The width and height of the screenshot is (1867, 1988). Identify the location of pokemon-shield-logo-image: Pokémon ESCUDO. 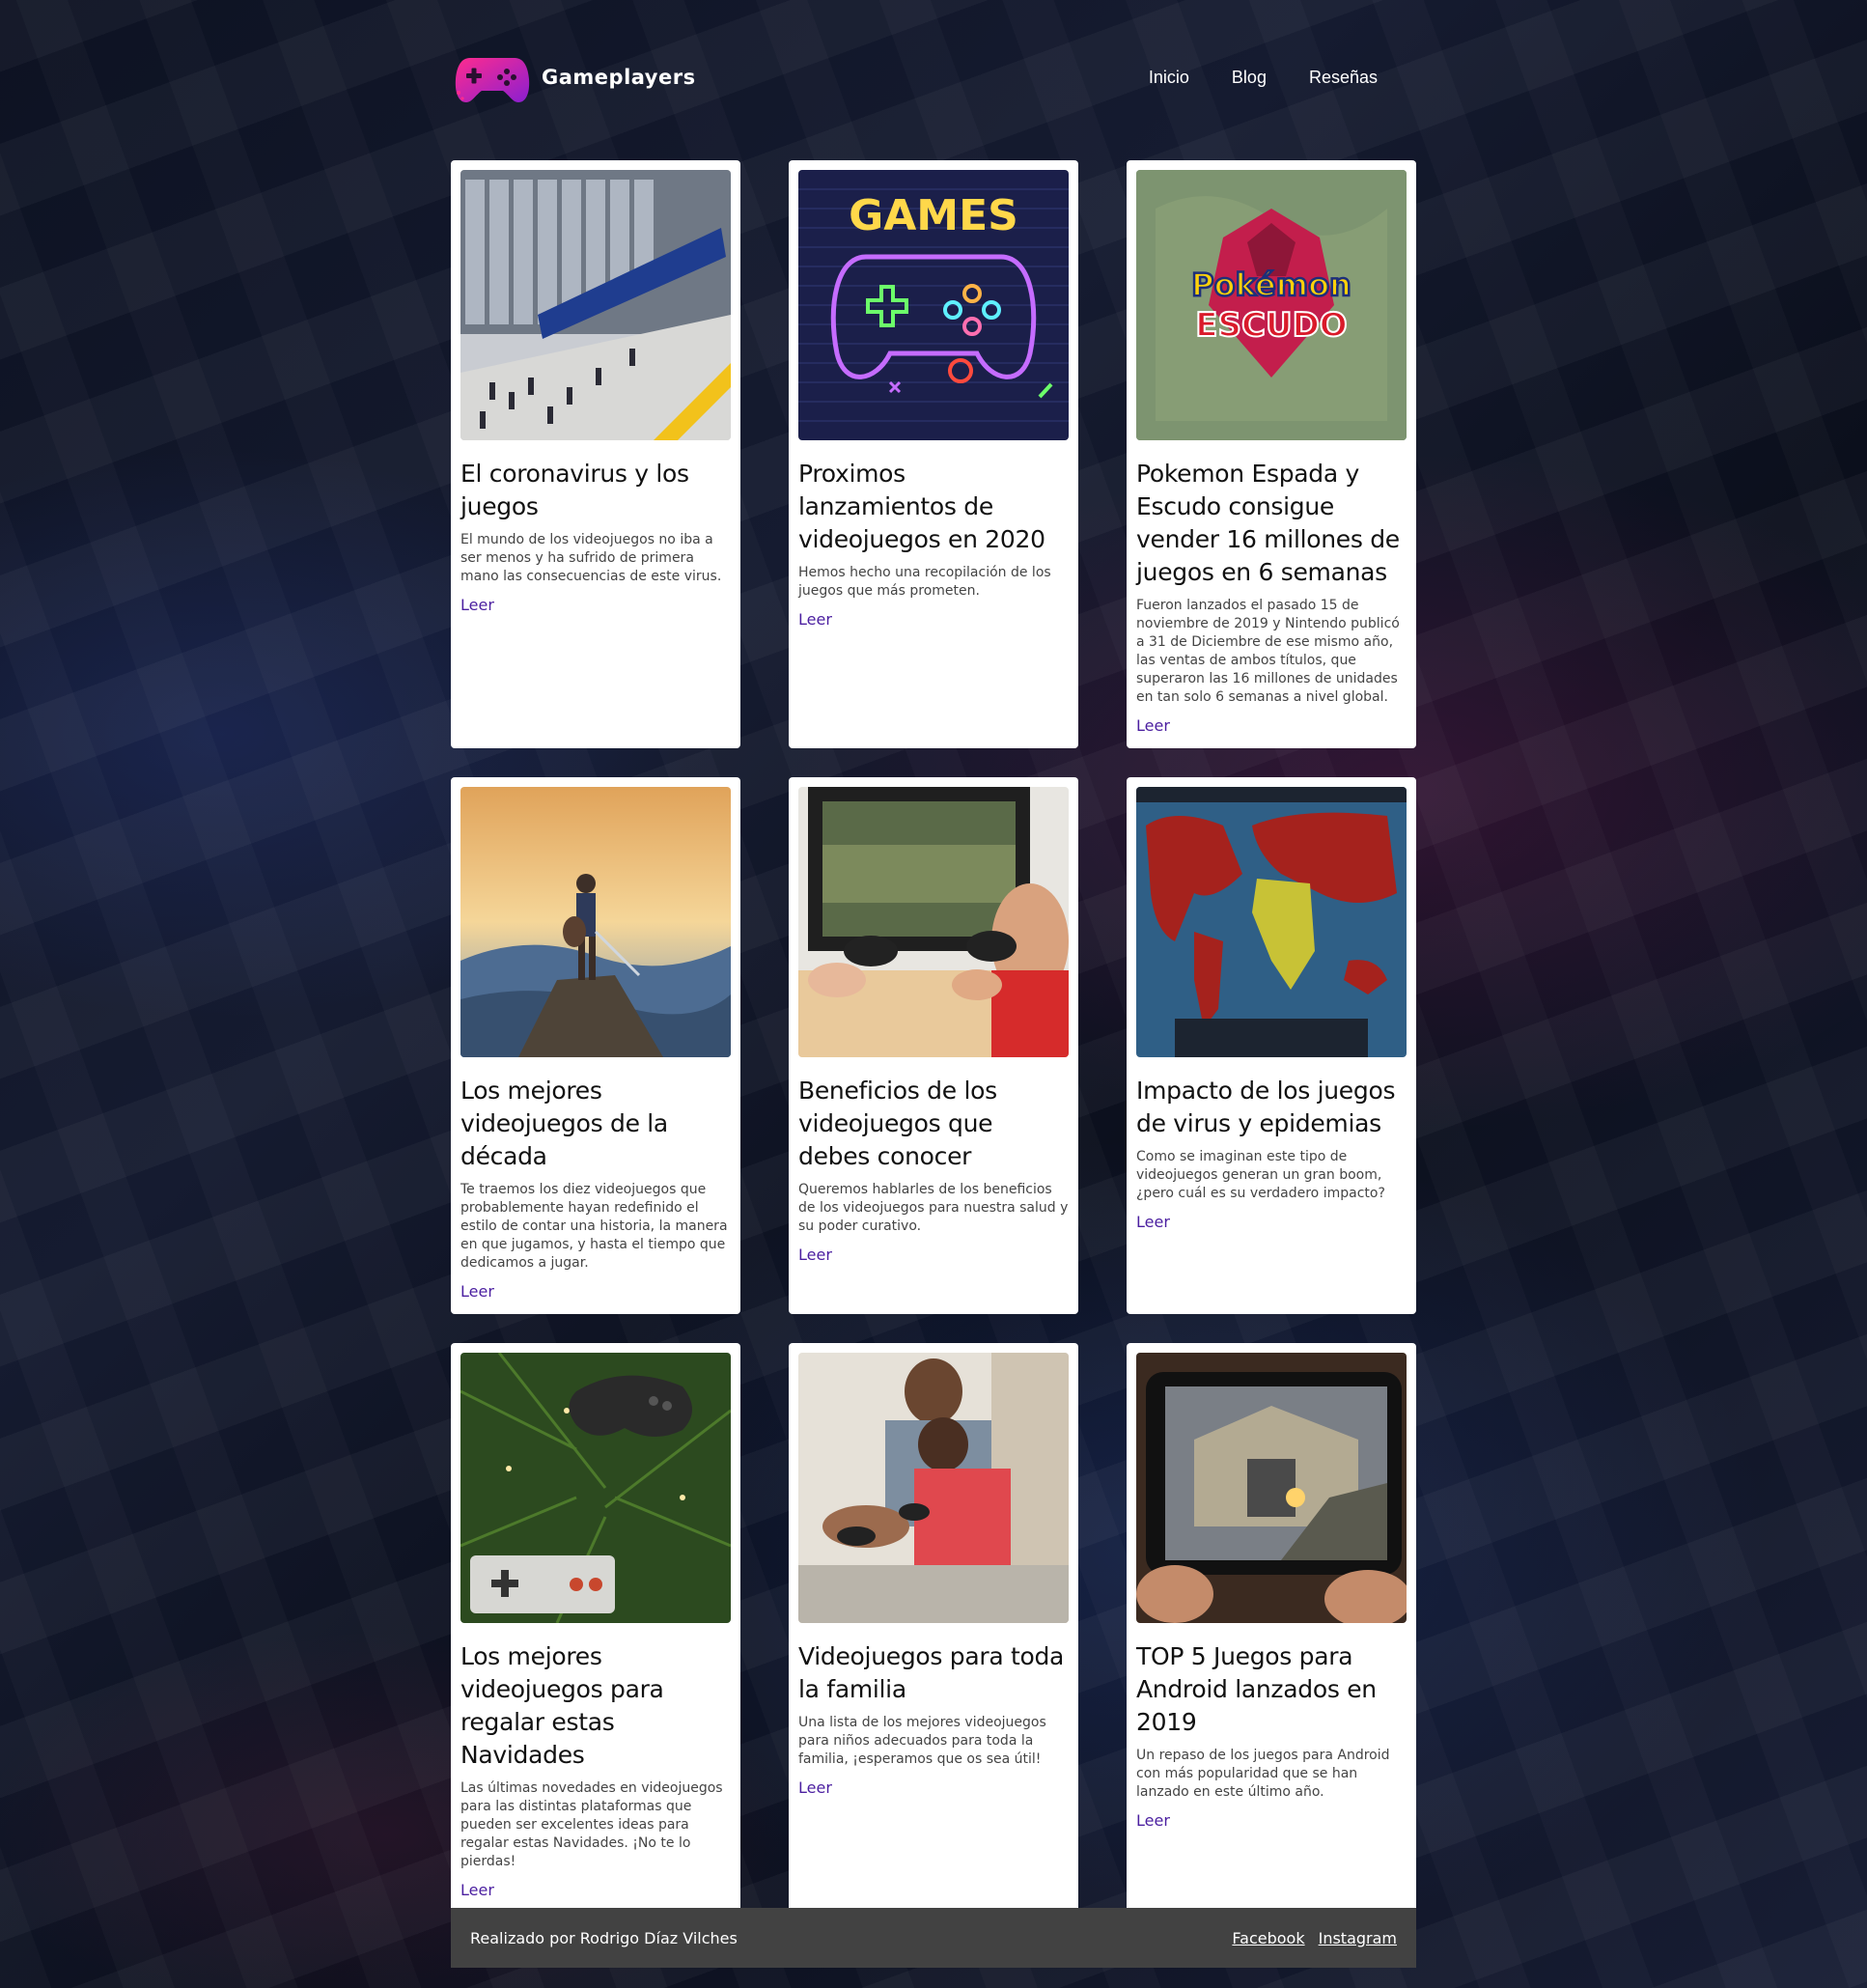
(1271, 305).